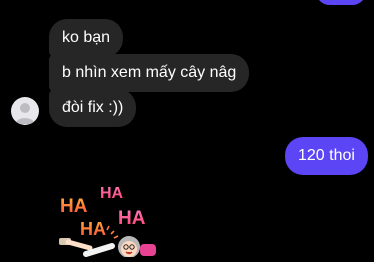  I want to click on message-text: 120 thoi, so click(326, 155).